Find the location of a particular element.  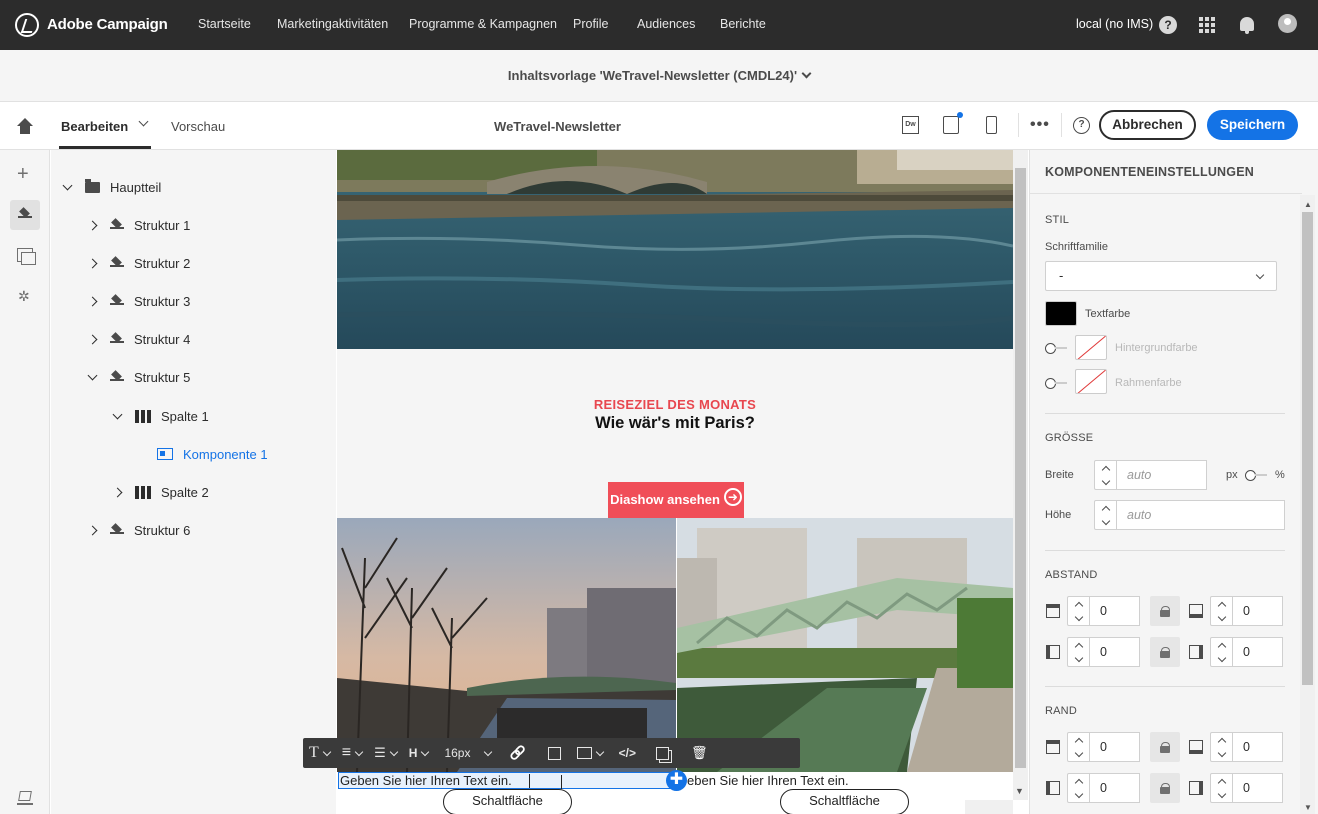

slideshow-button: Diashow ansehen ➜ is located at coordinates (676, 500).